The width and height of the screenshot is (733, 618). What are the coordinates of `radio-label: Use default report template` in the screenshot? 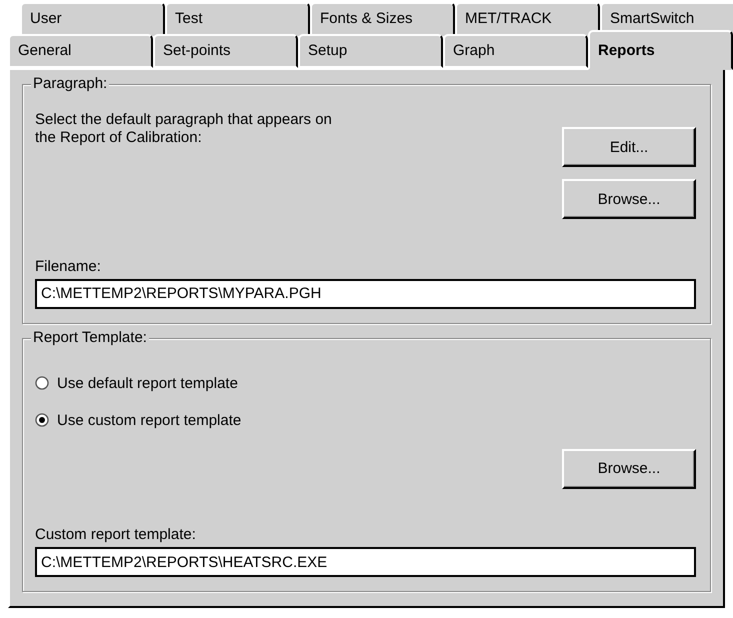 It's located at (147, 383).